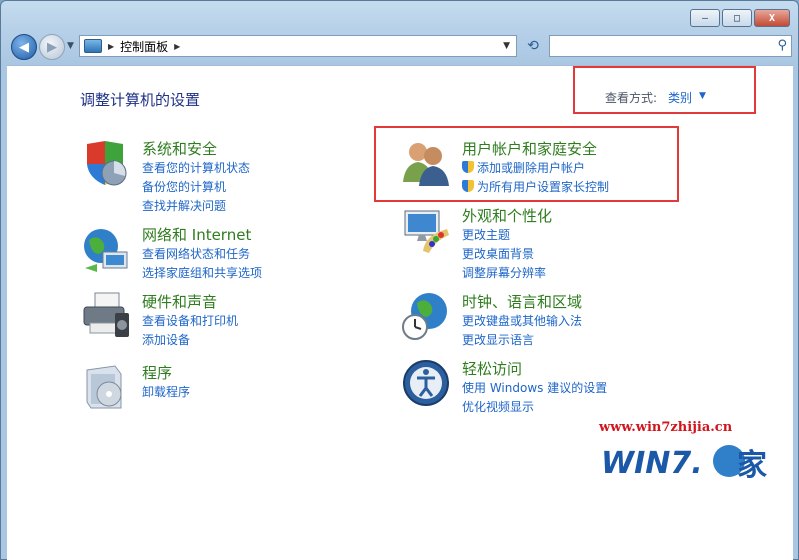 The height and width of the screenshot is (560, 799). Describe the element at coordinates (179, 148) in the screenshot. I see `category-title: 系统和安全` at that location.